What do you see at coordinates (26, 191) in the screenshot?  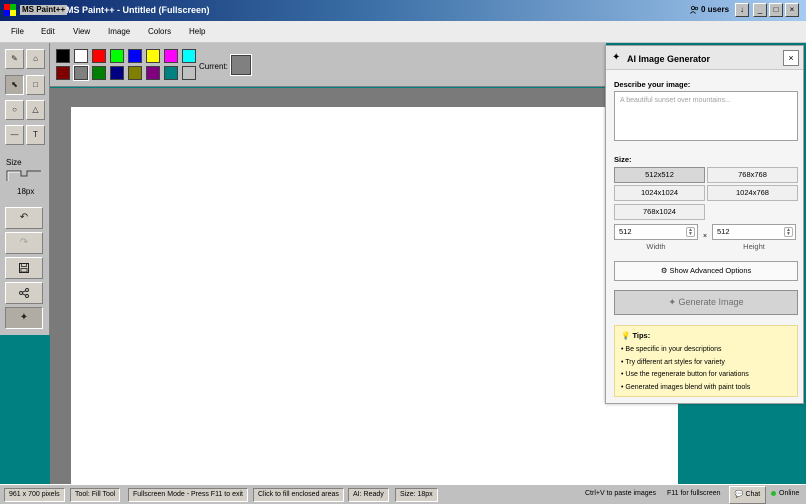 I see `brush-size-value: 18px` at bounding box center [26, 191].